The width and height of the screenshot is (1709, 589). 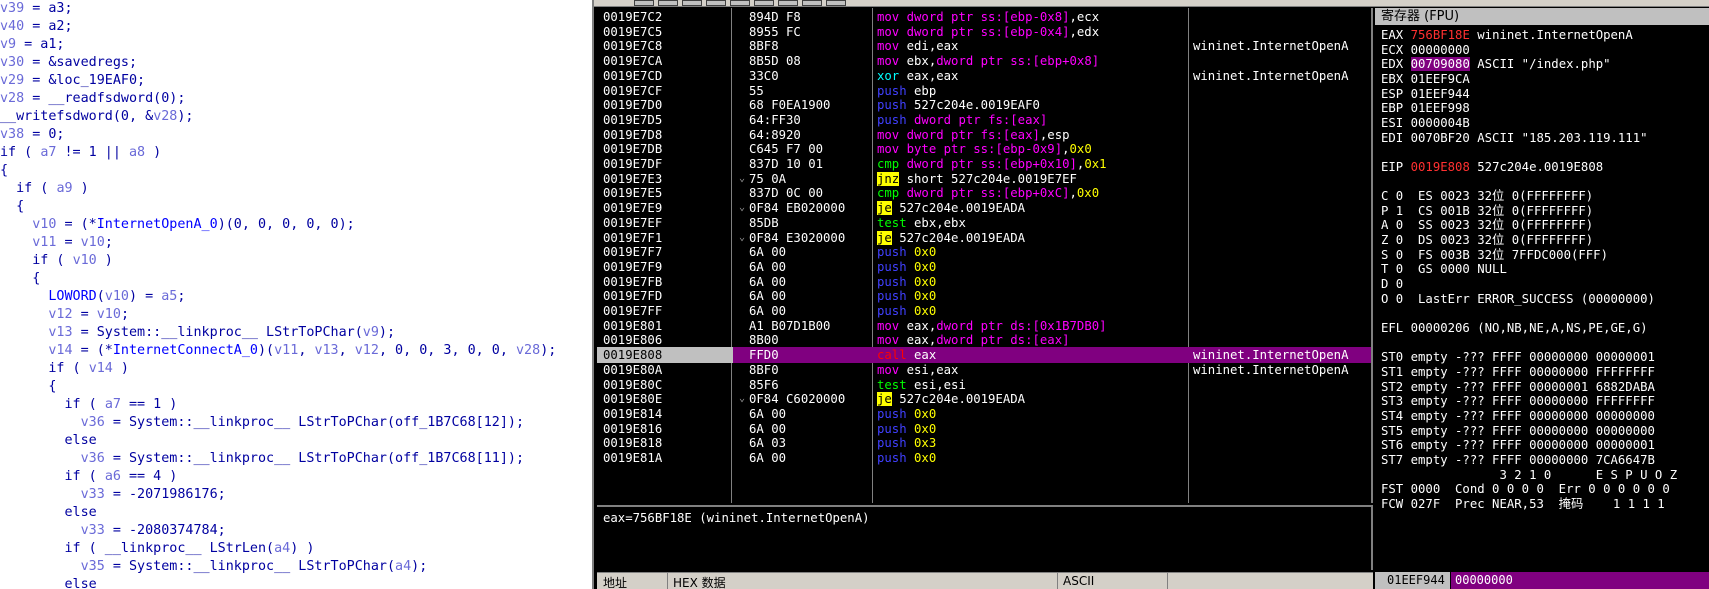 What do you see at coordinates (1525, 489) in the screenshot?
I see `register-line: FST 0000 Cond 0 0 0 0 Err 0 0 0 0 0 0` at bounding box center [1525, 489].